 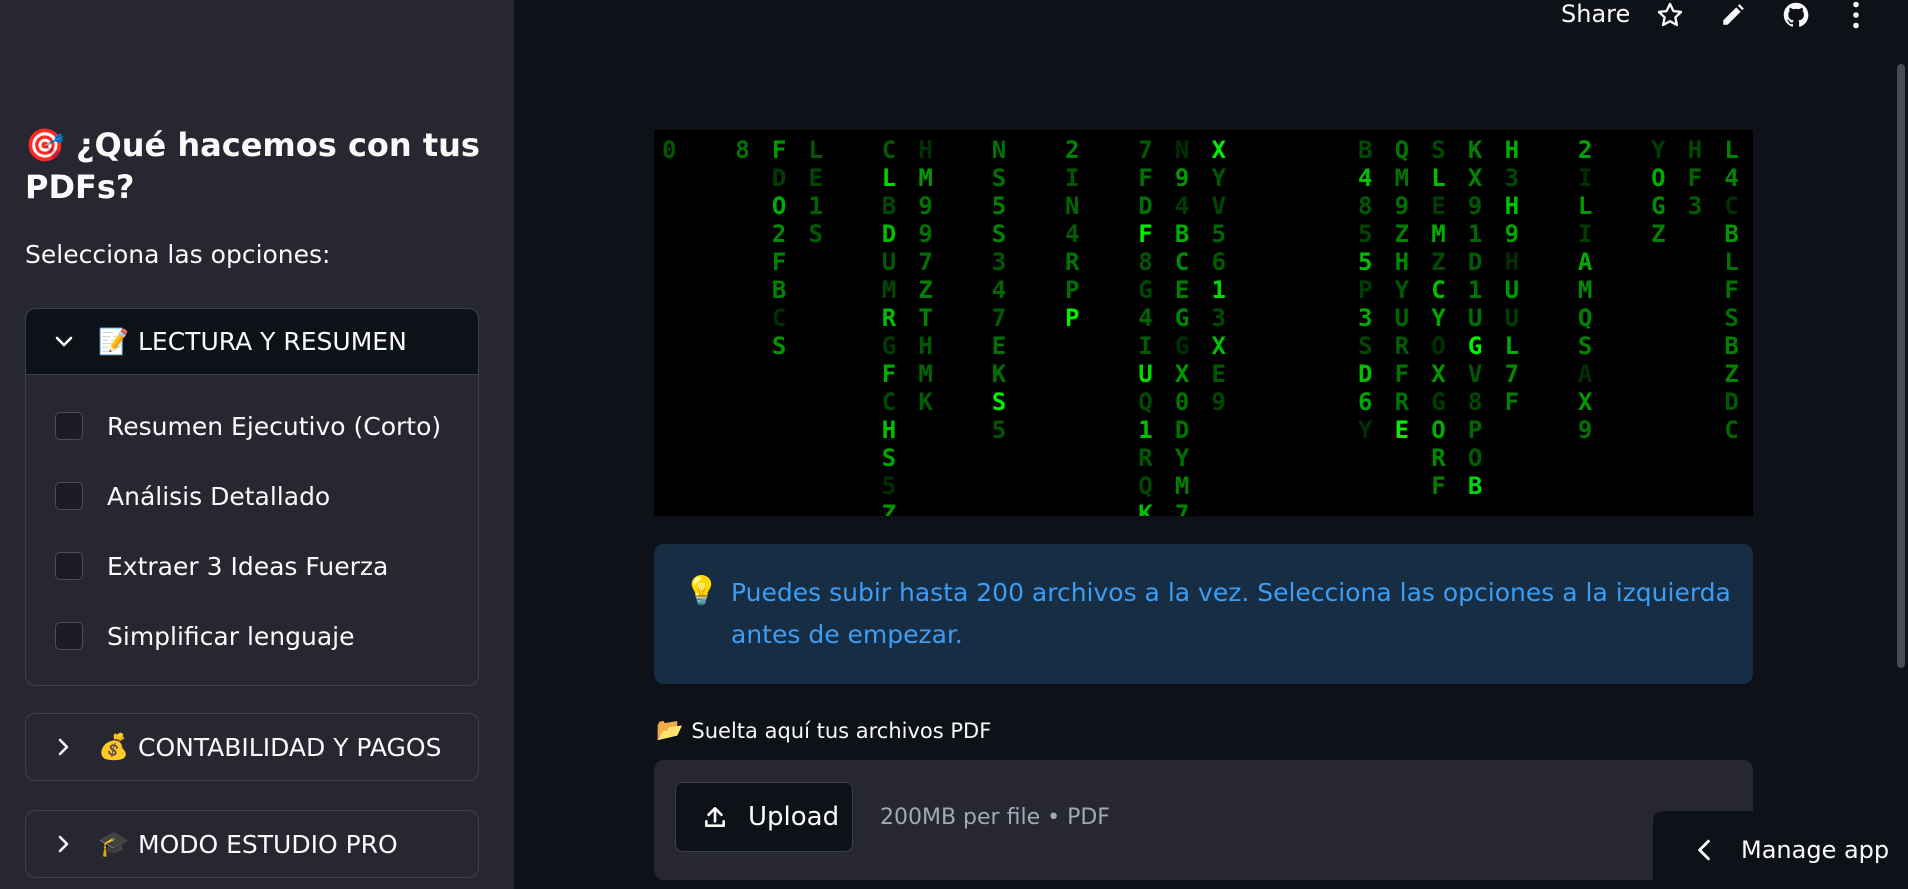 I want to click on checkbox-label: Extraer 3 Ideas Fuerza, so click(x=248, y=566).